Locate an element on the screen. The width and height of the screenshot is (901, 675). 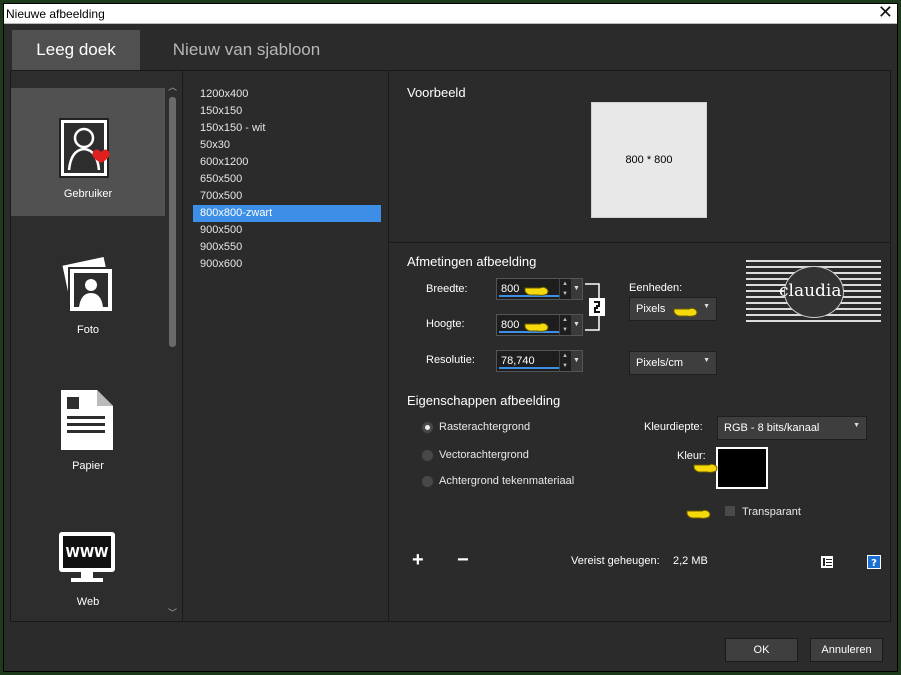
ok-button: OK is located at coordinates (761, 650).